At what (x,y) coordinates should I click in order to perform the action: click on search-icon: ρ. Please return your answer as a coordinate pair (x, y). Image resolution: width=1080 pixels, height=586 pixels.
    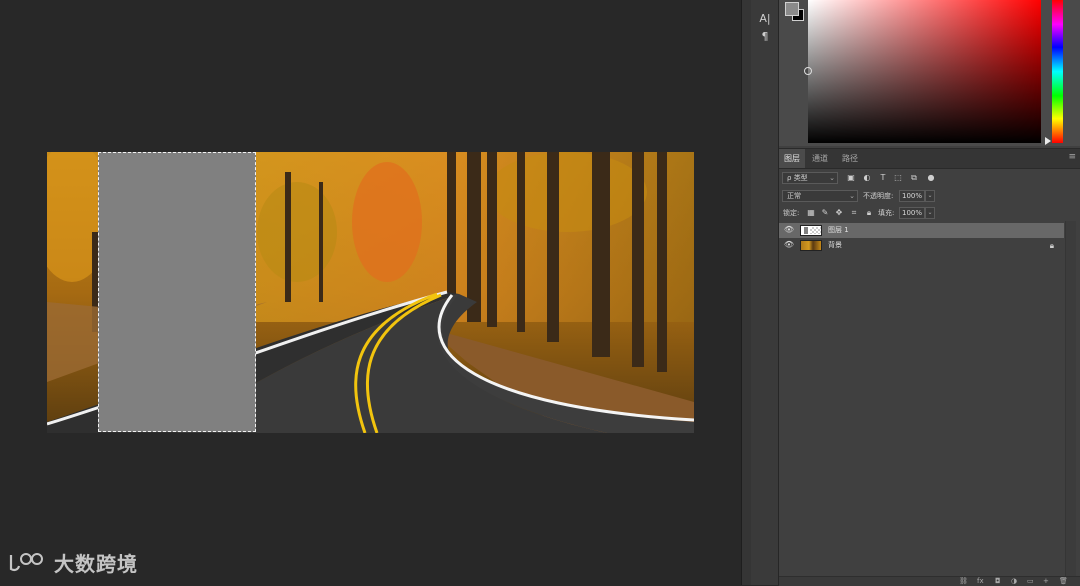
    Looking at the image, I should click on (789, 178).